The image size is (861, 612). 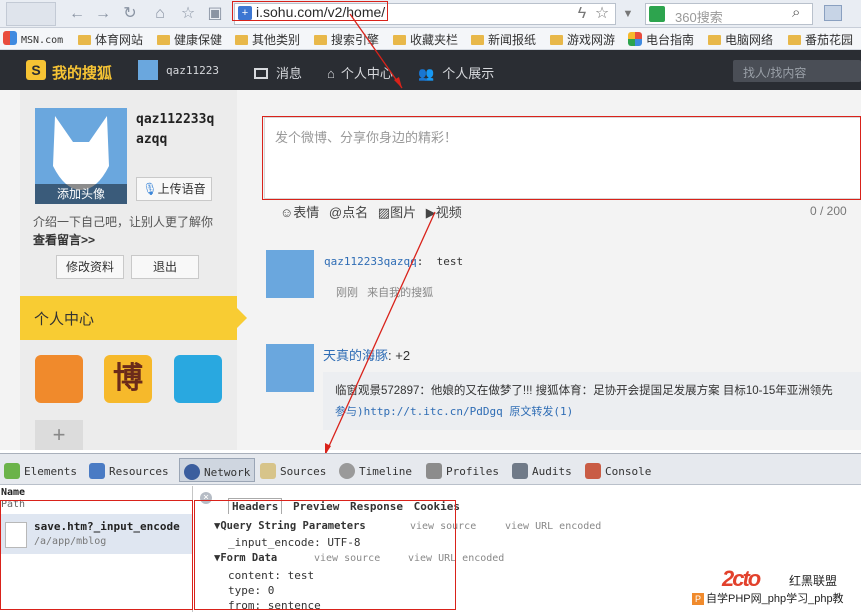 I want to click on php-icon: P, so click(x=698, y=599).